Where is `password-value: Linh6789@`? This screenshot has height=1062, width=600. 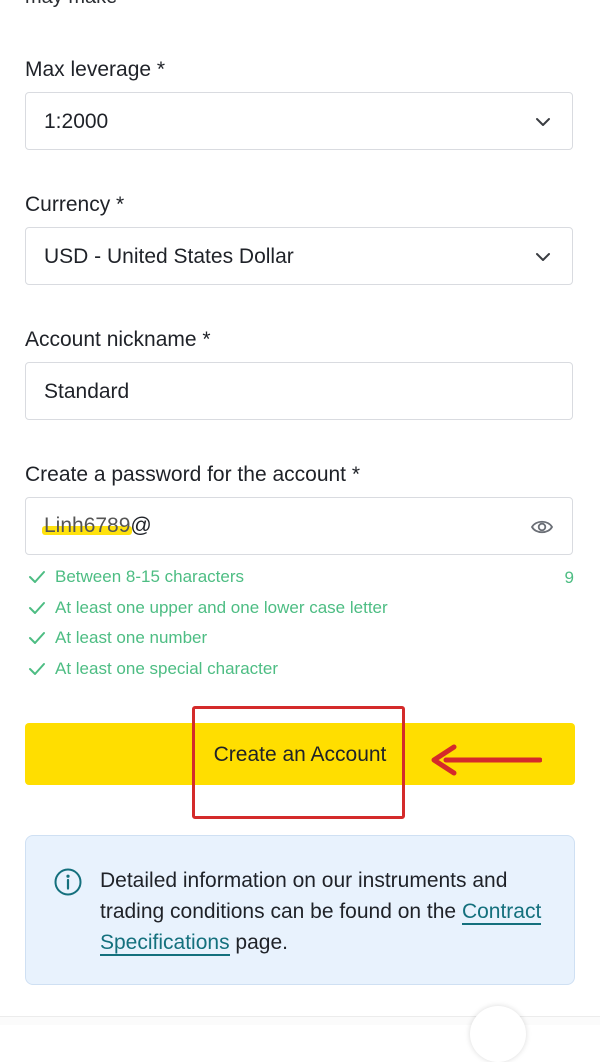
password-value: Linh6789@ is located at coordinates (97, 526).